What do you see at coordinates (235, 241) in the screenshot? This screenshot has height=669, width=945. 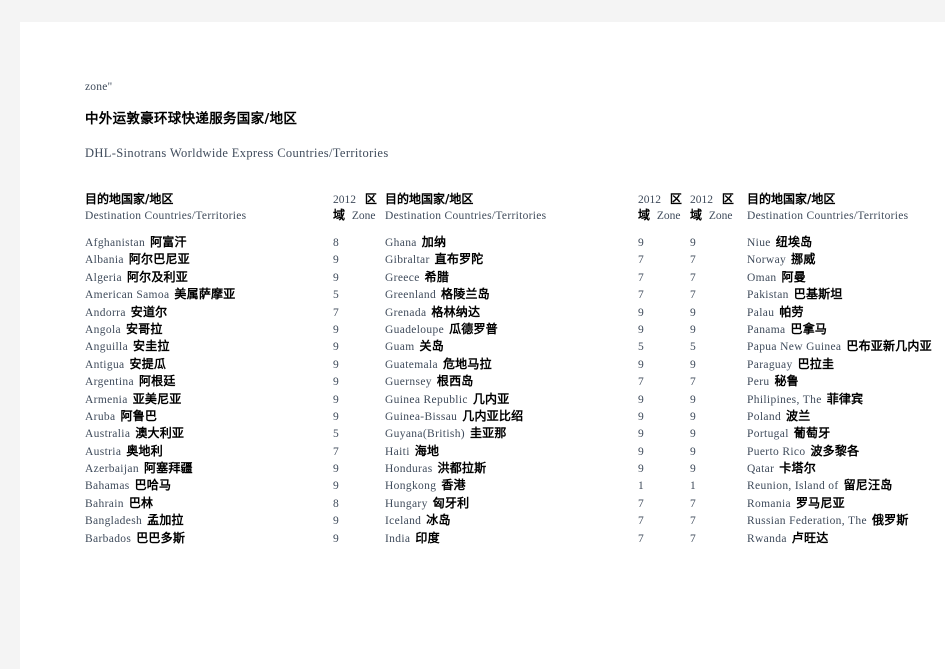 I see `table-row: Afghanistan 阿富汗 8` at bounding box center [235, 241].